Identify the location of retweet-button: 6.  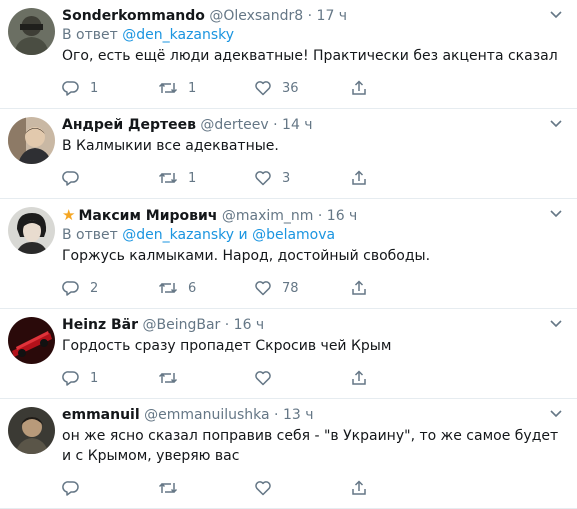
(206, 288).